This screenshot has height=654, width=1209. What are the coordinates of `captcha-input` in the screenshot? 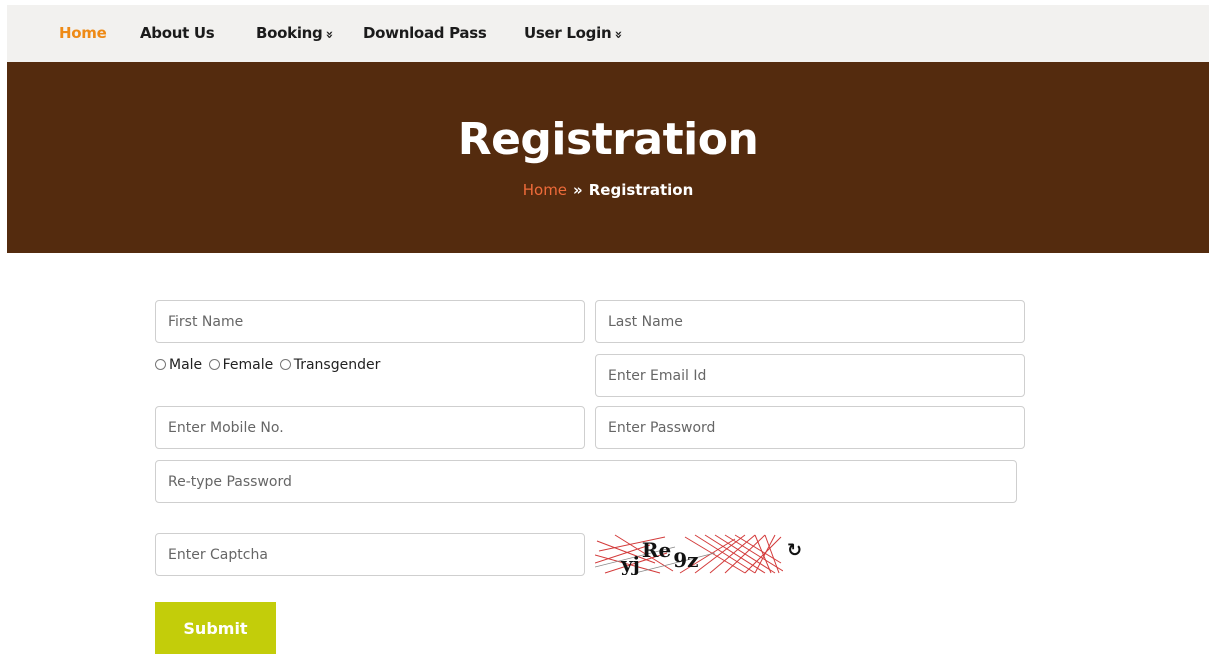 It's located at (370, 554).